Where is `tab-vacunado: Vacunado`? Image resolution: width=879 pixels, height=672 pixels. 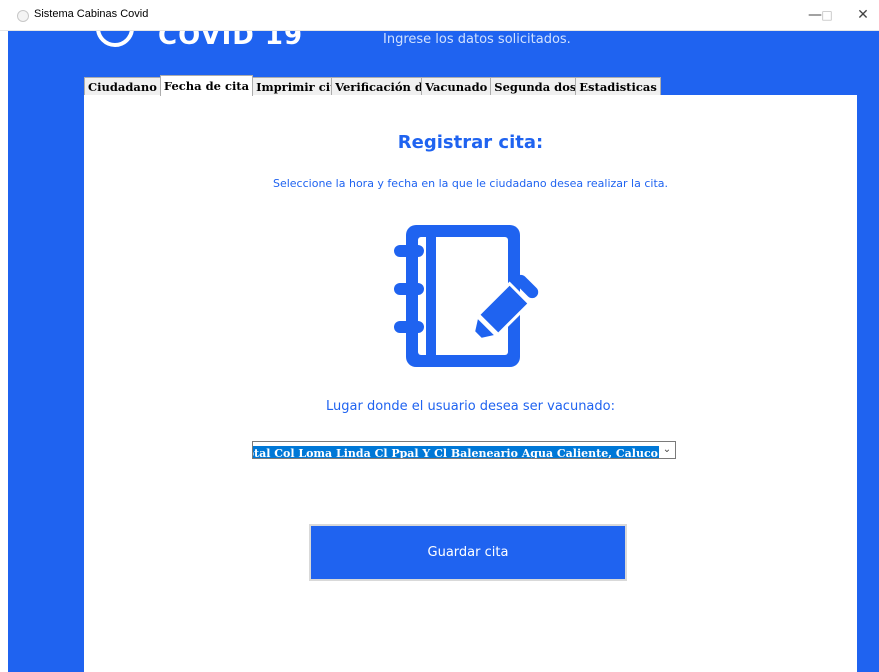 tab-vacunado: Vacunado is located at coordinates (456, 86).